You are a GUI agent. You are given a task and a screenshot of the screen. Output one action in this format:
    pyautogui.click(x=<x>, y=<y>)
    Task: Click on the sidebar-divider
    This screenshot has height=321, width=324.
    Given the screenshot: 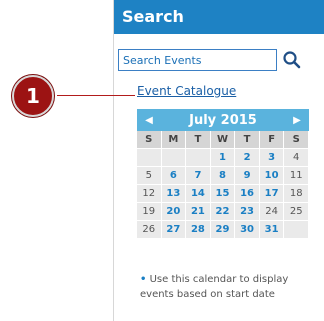 What is the action you would take?
    pyautogui.click(x=113, y=160)
    